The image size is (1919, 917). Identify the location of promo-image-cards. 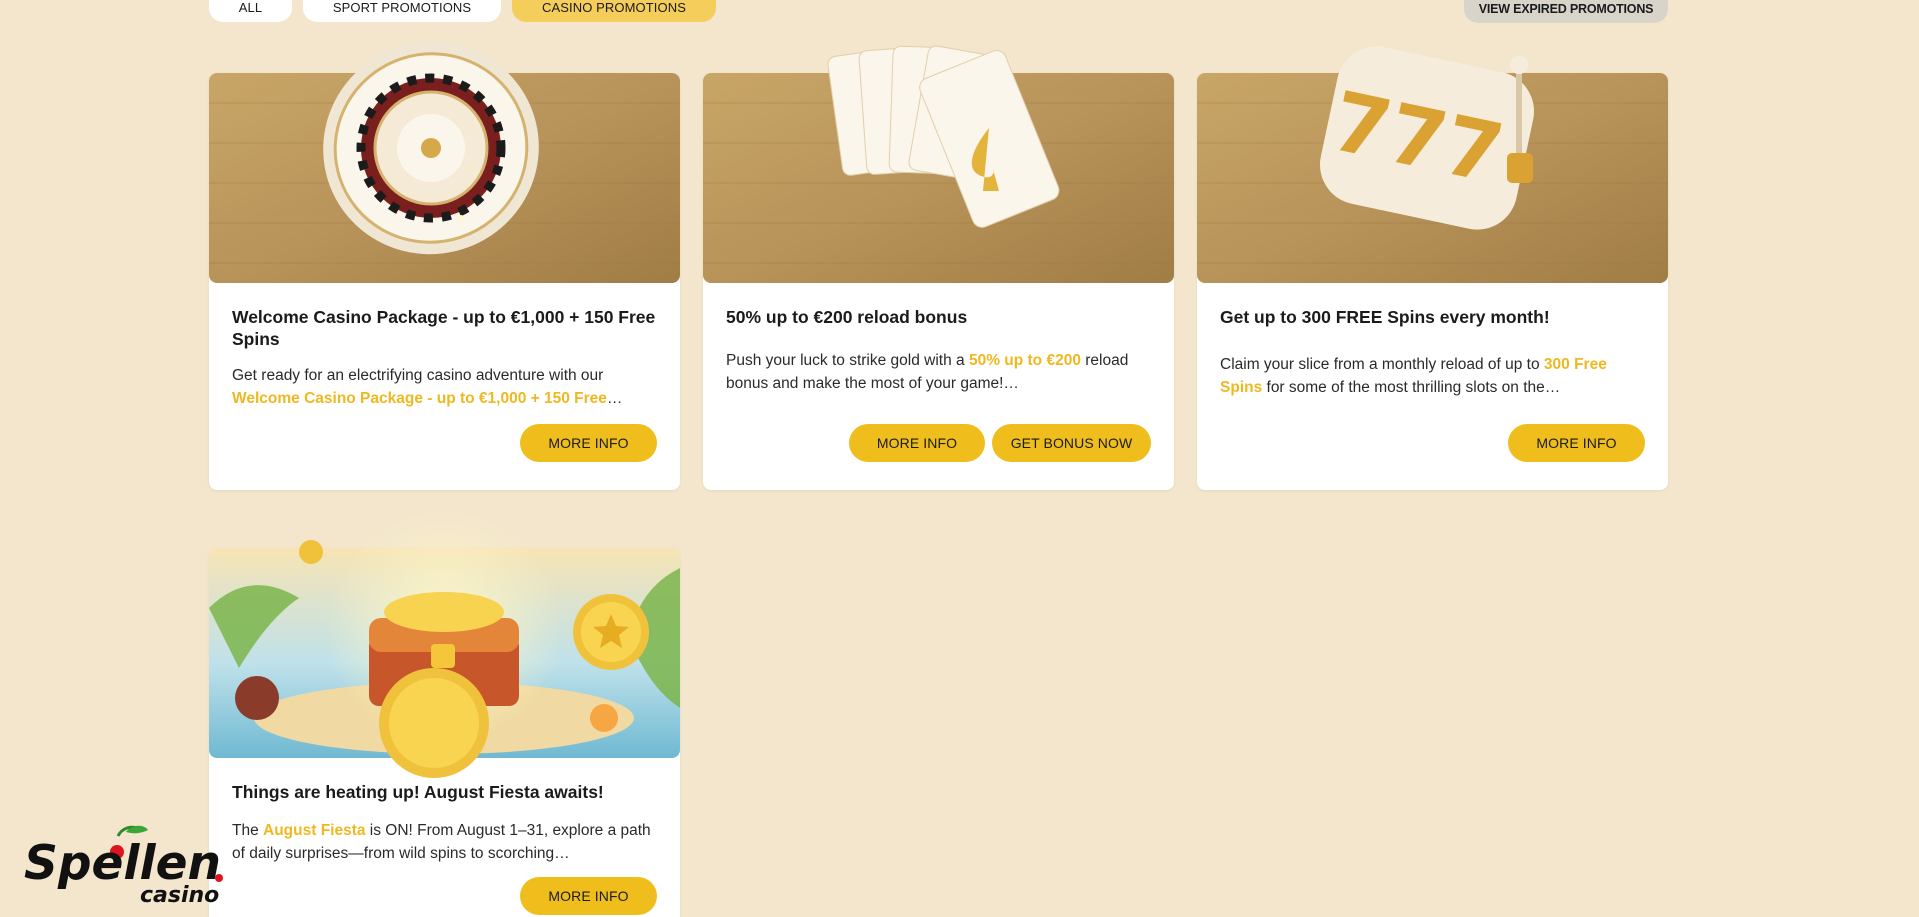
(938, 164).